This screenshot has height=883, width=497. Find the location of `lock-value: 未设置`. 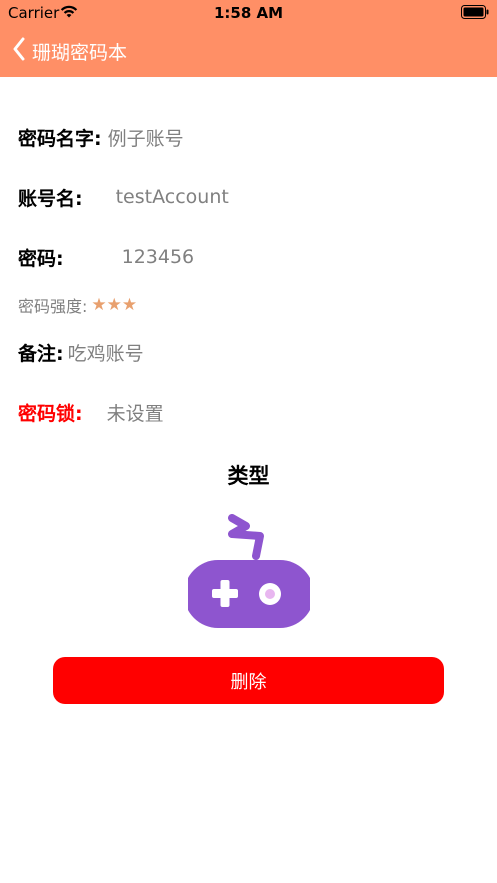

lock-value: 未设置 is located at coordinates (135, 413).